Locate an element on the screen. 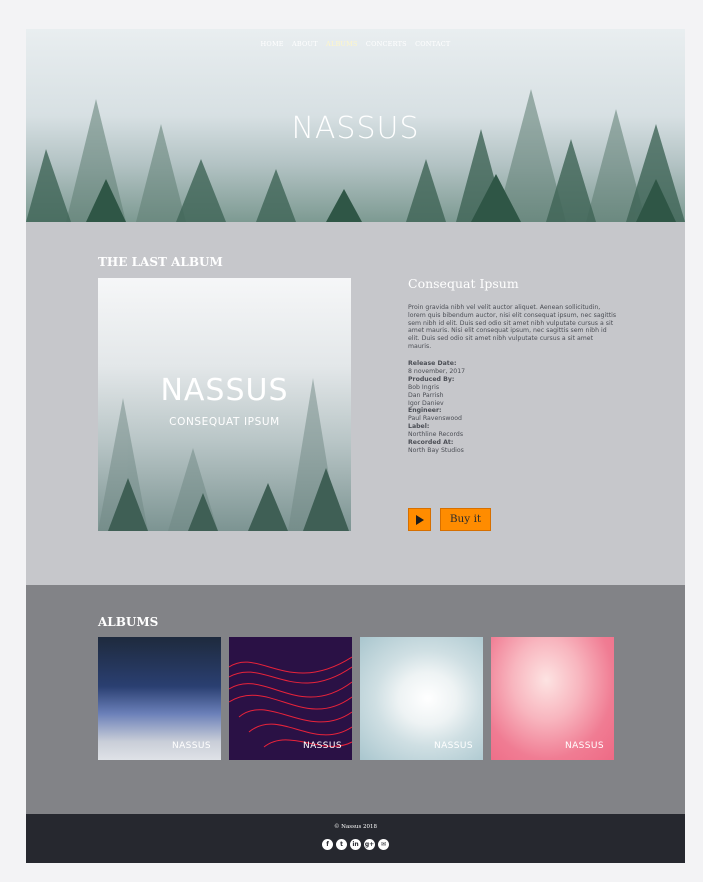 This screenshot has height=882, width=703. main-nav: HOME ABOUT ALBUMS CONCERTS CONTACT is located at coordinates (355, 44).